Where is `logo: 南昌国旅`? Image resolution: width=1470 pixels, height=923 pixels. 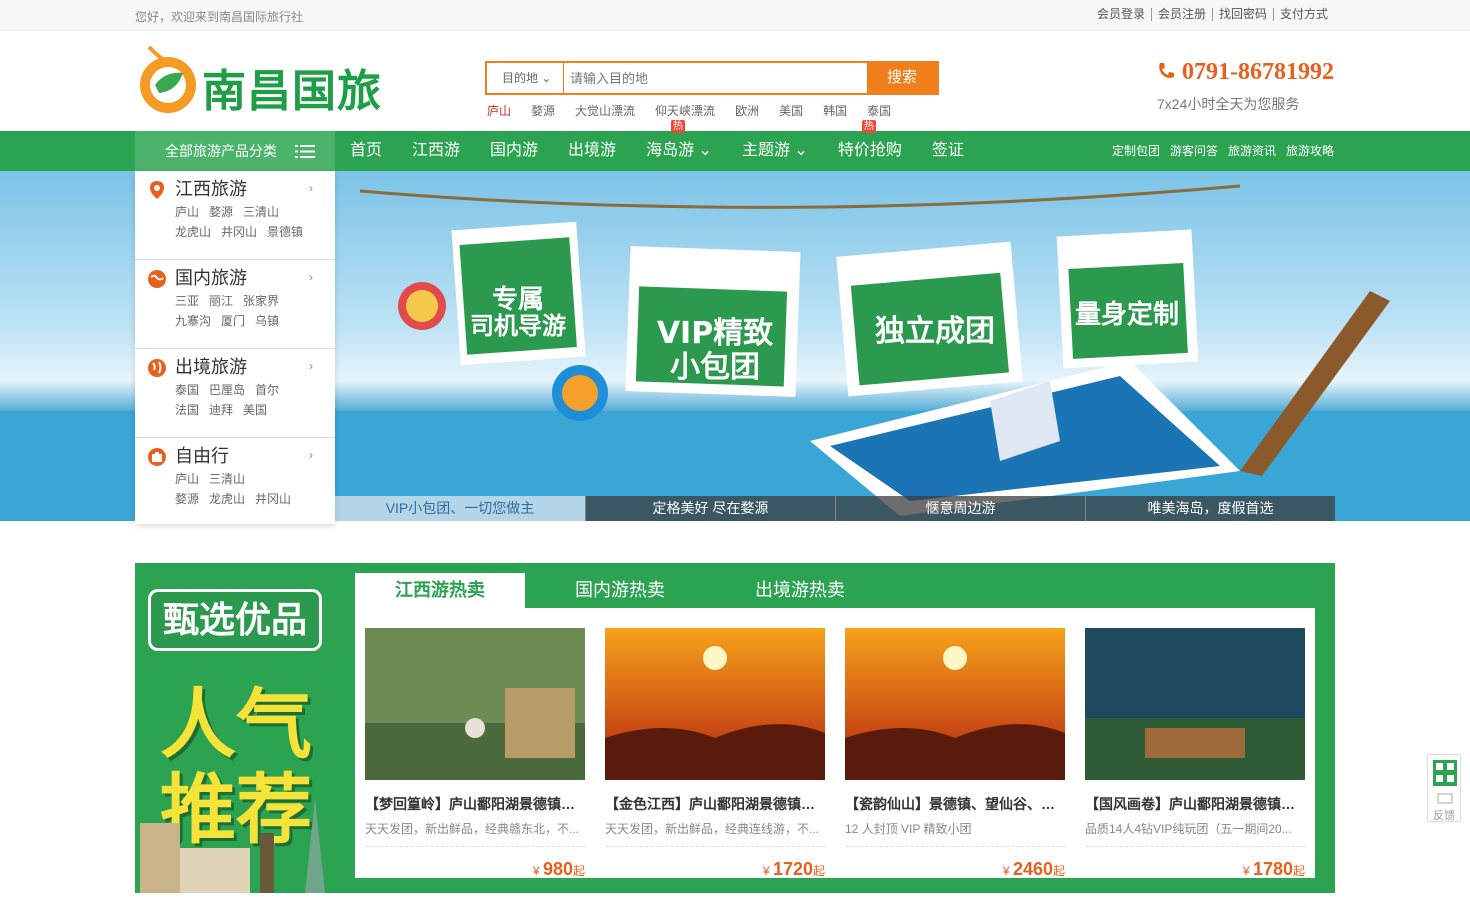
logo: 南昌国旅 is located at coordinates (260, 81).